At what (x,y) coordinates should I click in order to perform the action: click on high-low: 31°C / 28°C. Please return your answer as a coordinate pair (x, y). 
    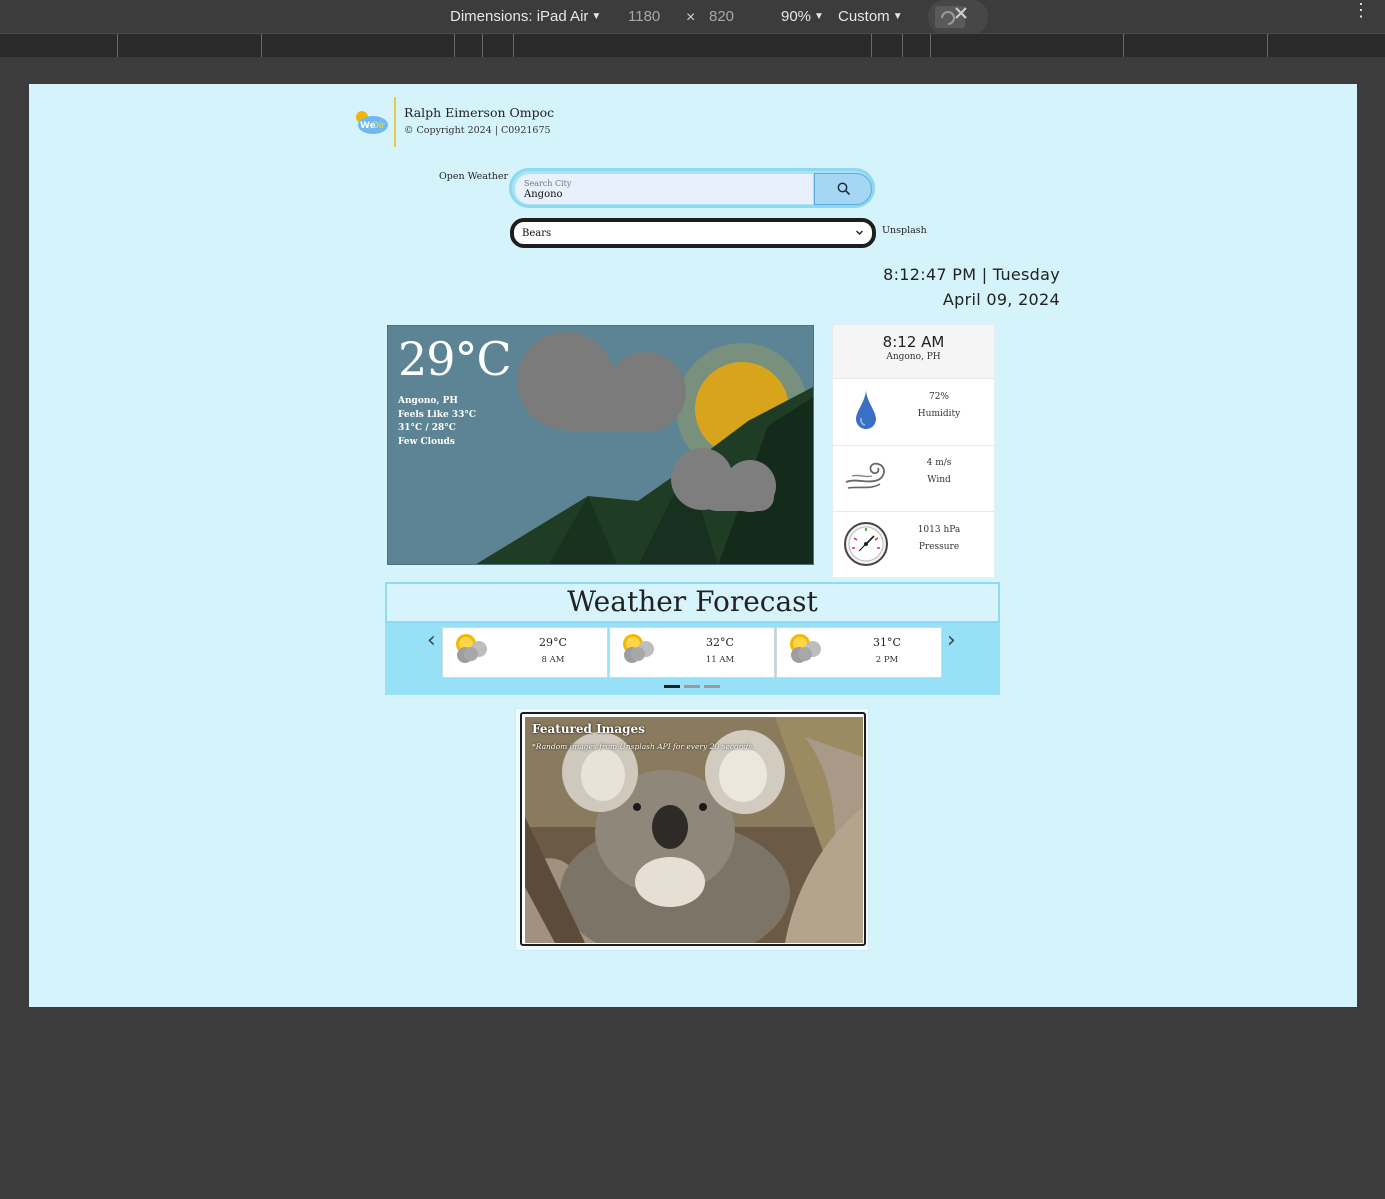
    Looking at the image, I should click on (427, 428).